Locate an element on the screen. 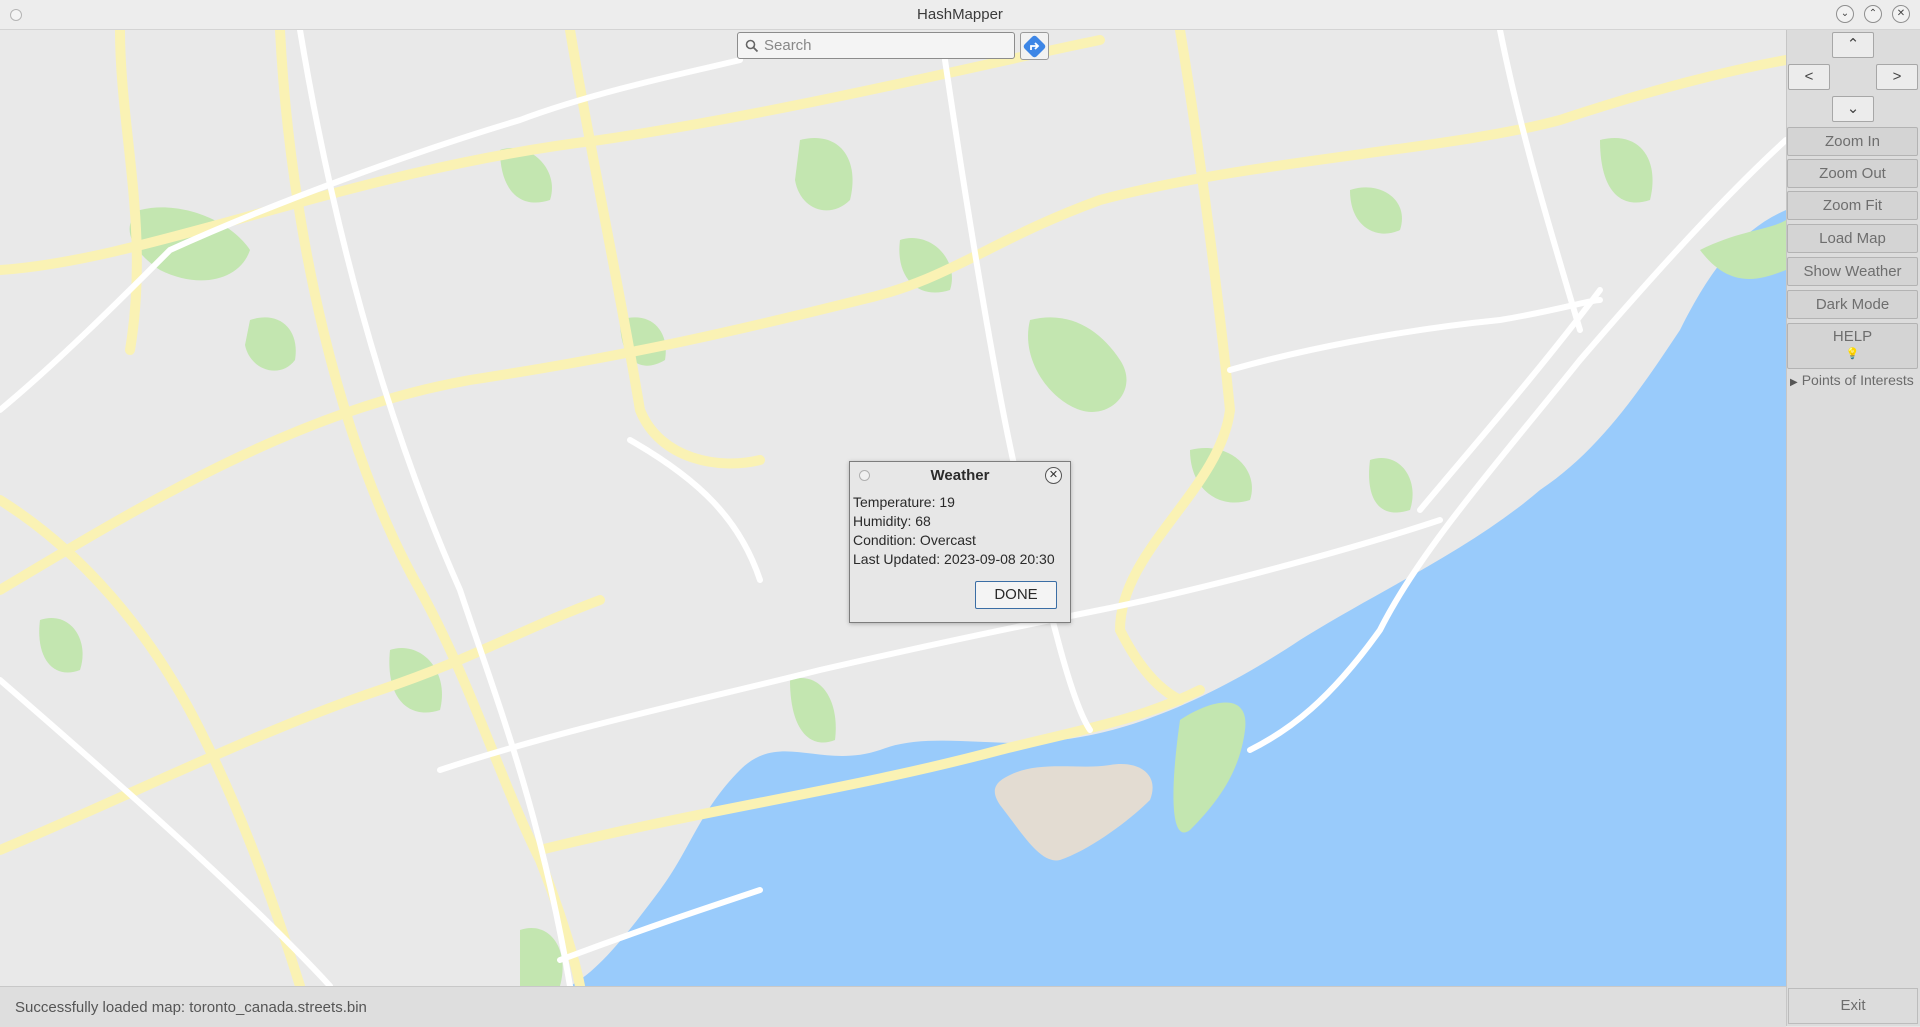  pan-right-button: > is located at coordinates (1897, 77).